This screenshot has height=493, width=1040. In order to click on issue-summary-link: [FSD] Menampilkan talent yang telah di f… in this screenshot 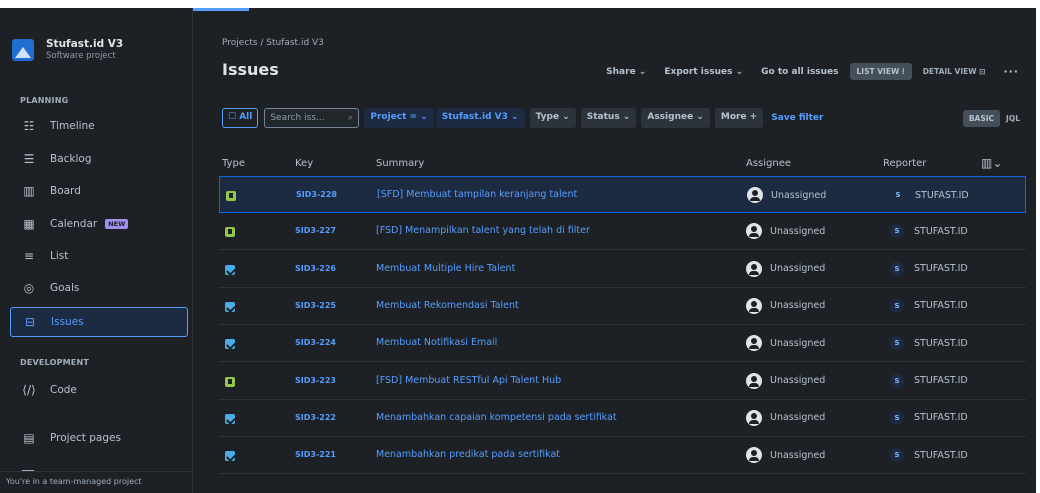, I will do `click(483, 230)`.